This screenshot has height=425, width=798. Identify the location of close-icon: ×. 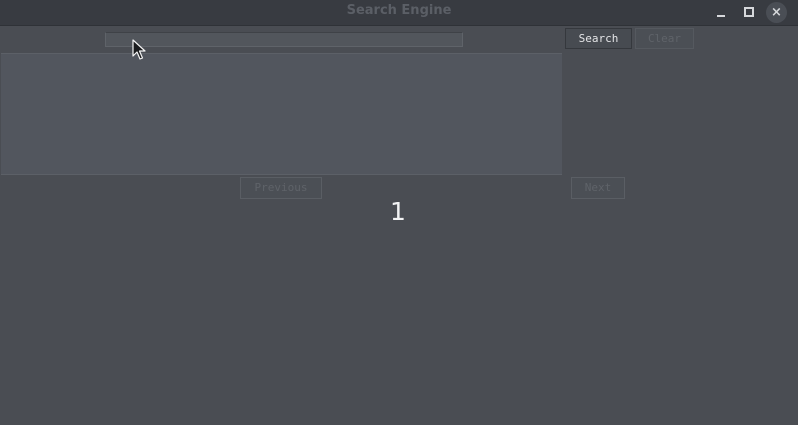
(776, 12).